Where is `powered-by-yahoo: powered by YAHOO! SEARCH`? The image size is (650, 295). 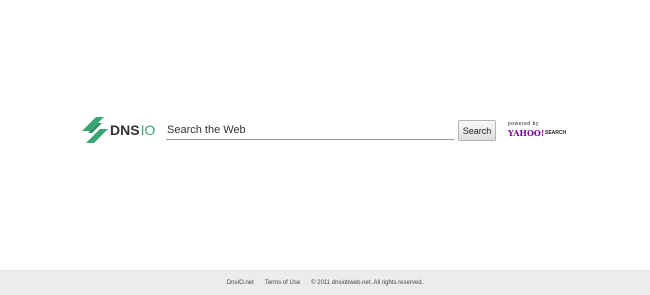
powered-by-yahoo: powered by YAHOO! SEARCH is located at coordinates (541, 132).